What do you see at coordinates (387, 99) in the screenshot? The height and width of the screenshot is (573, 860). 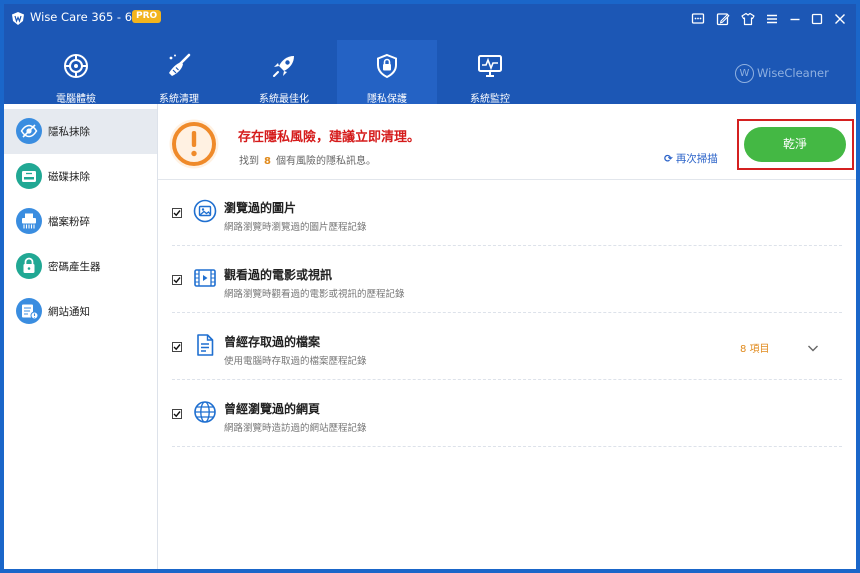 I see `tab-label: 隱私保護` at bounding box center [387, 99].